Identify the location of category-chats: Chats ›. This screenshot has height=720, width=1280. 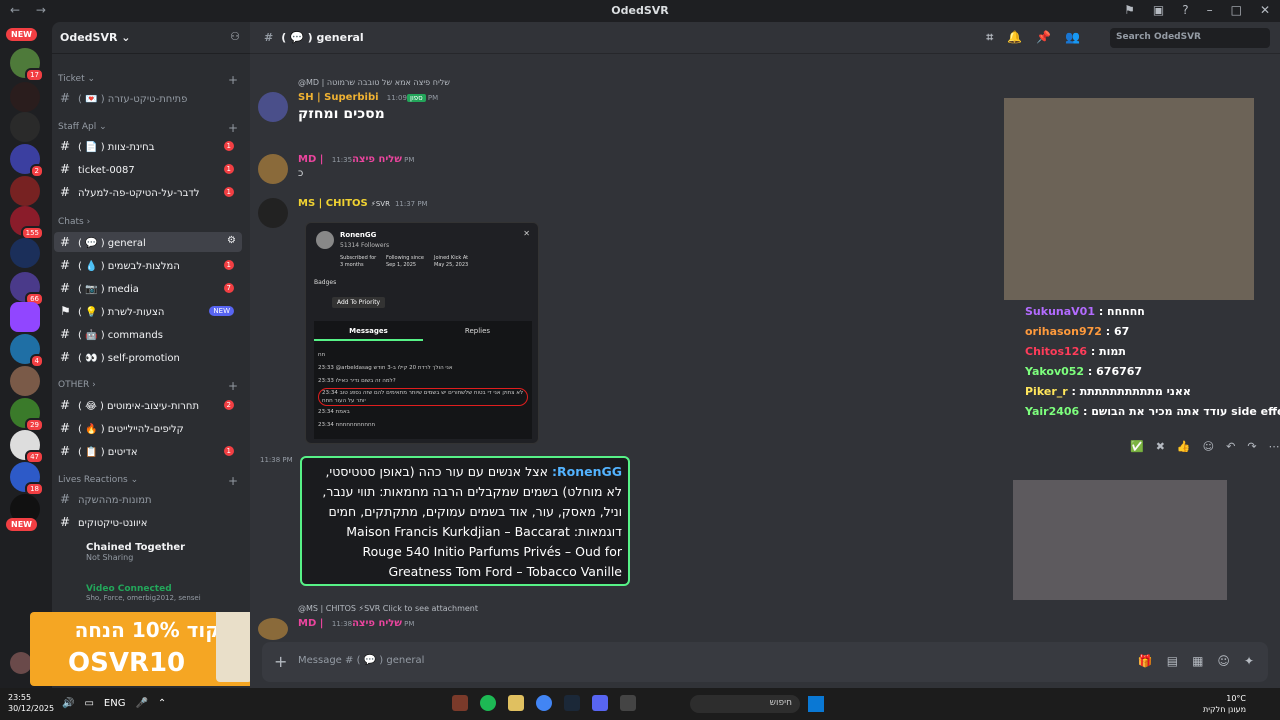
(74, 222).